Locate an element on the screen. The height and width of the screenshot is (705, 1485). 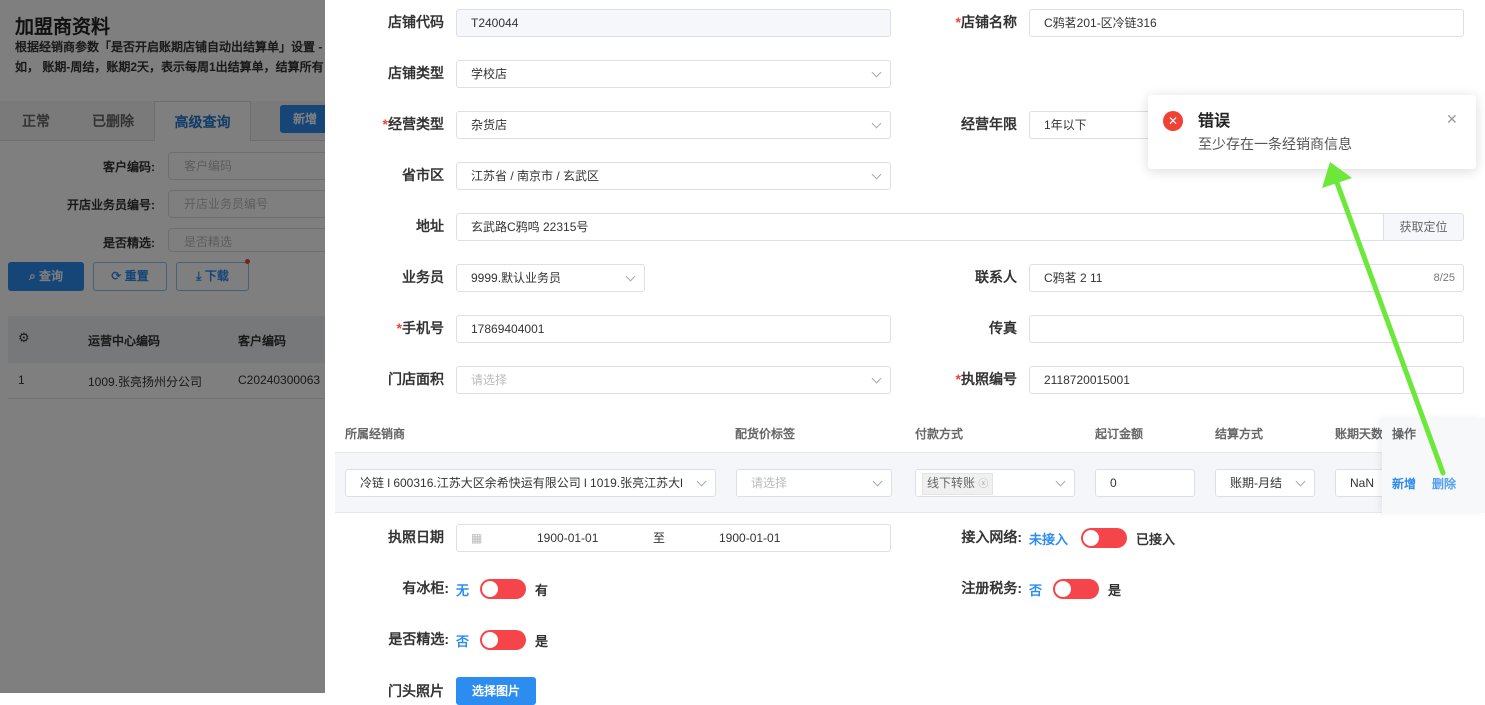
payment-tag: 线下转账 ⓧ is located at coordinates (958, 484).